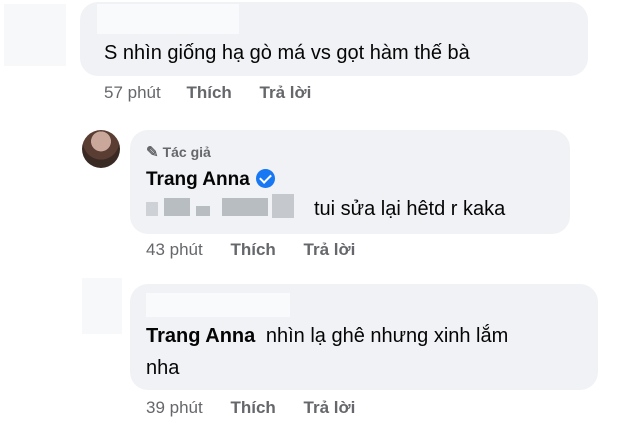  I want to click on author-name-row: Trang Anna, so click(210, 180).